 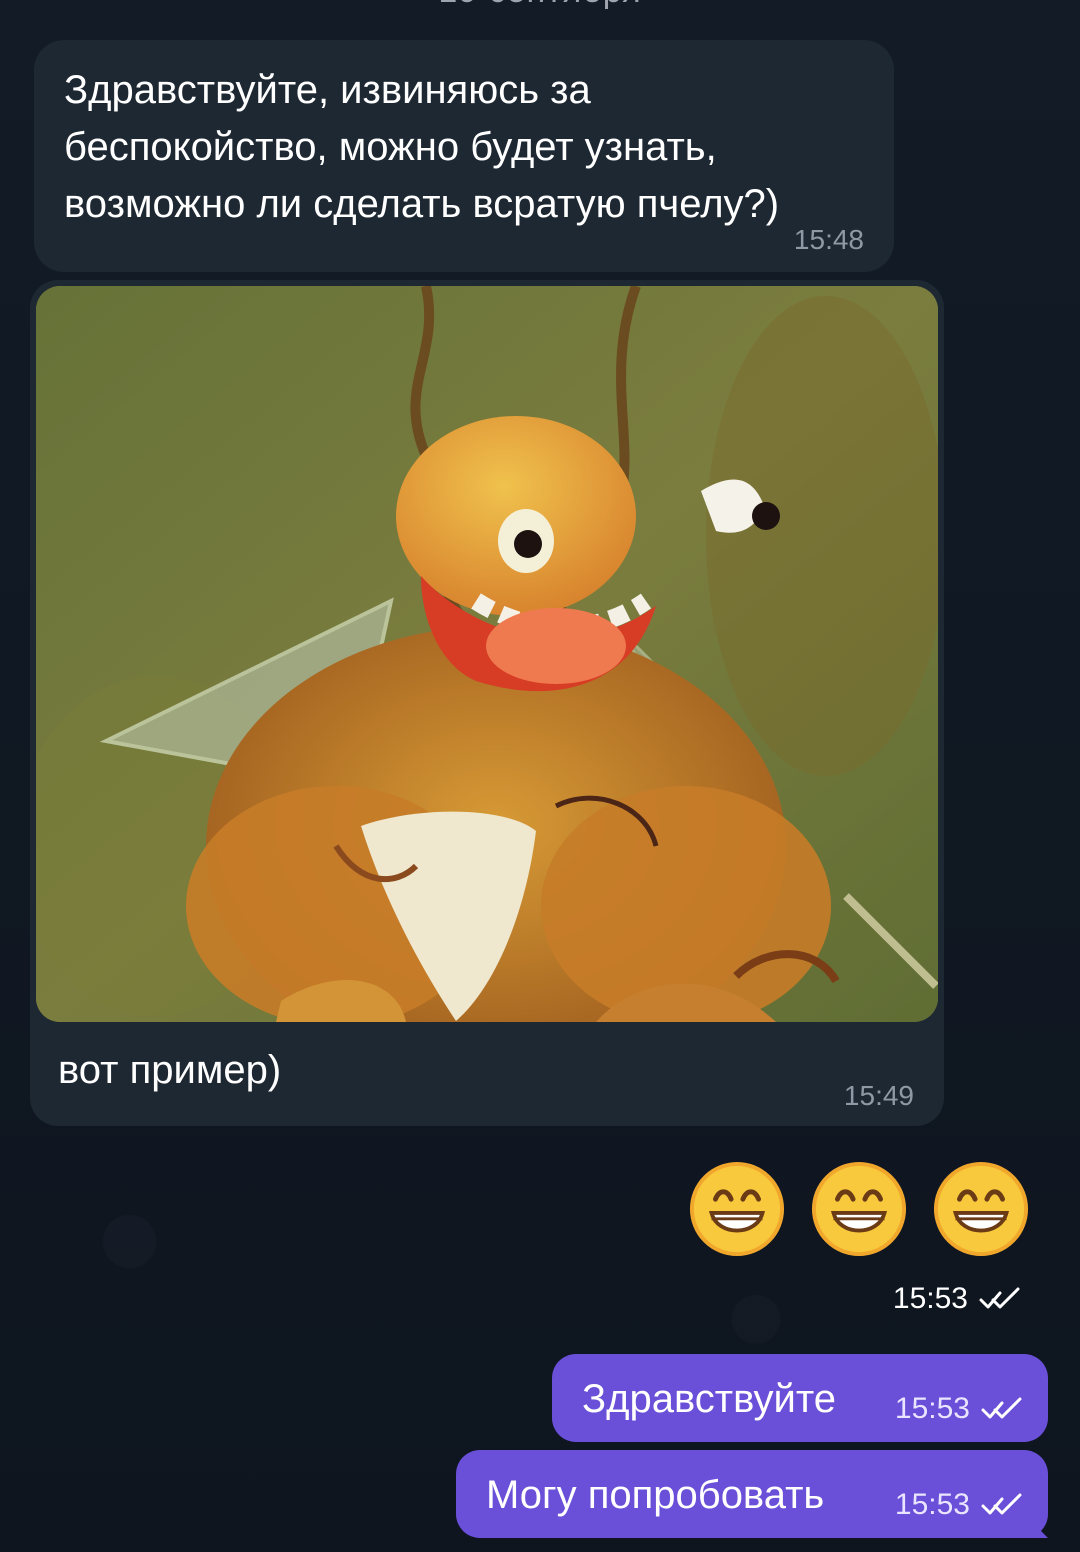 What do you see at coordinates (878, 1095) in the screenshot?
I see `message-time: 15:49` at bounding box center [878, 1095].